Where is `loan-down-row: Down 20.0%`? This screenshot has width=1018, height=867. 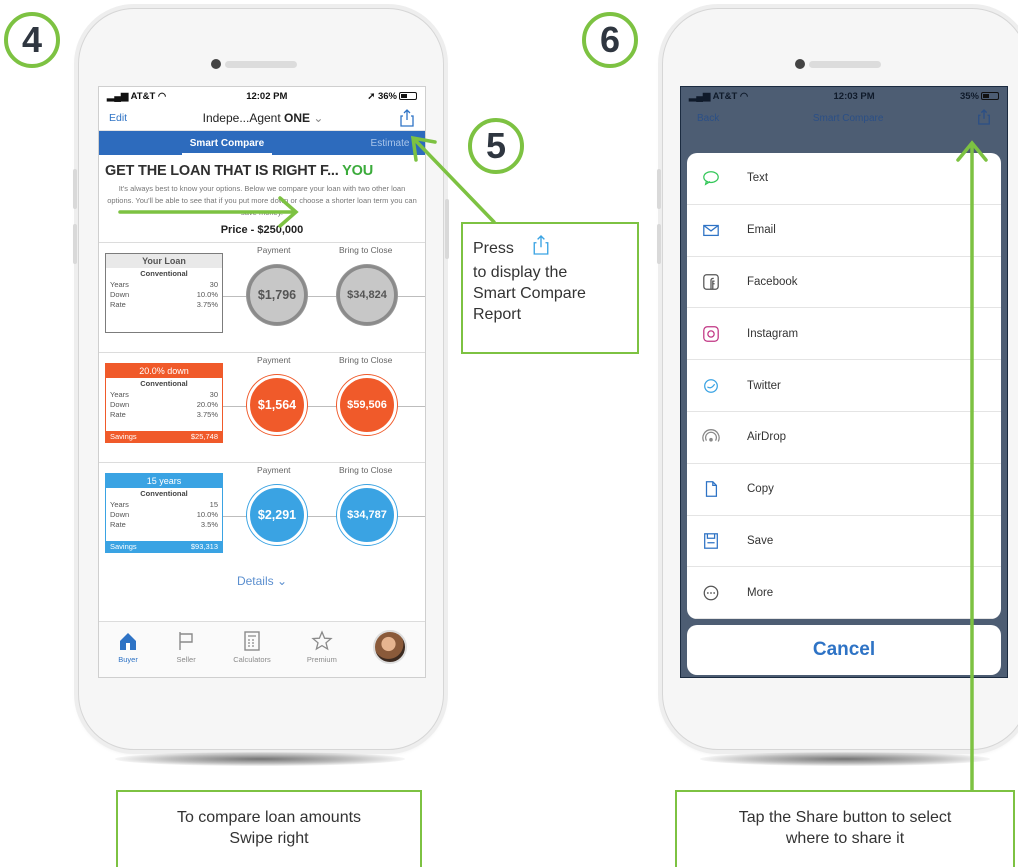
loan-down-row: Down 20.0% is located at coordinates (164, 404).